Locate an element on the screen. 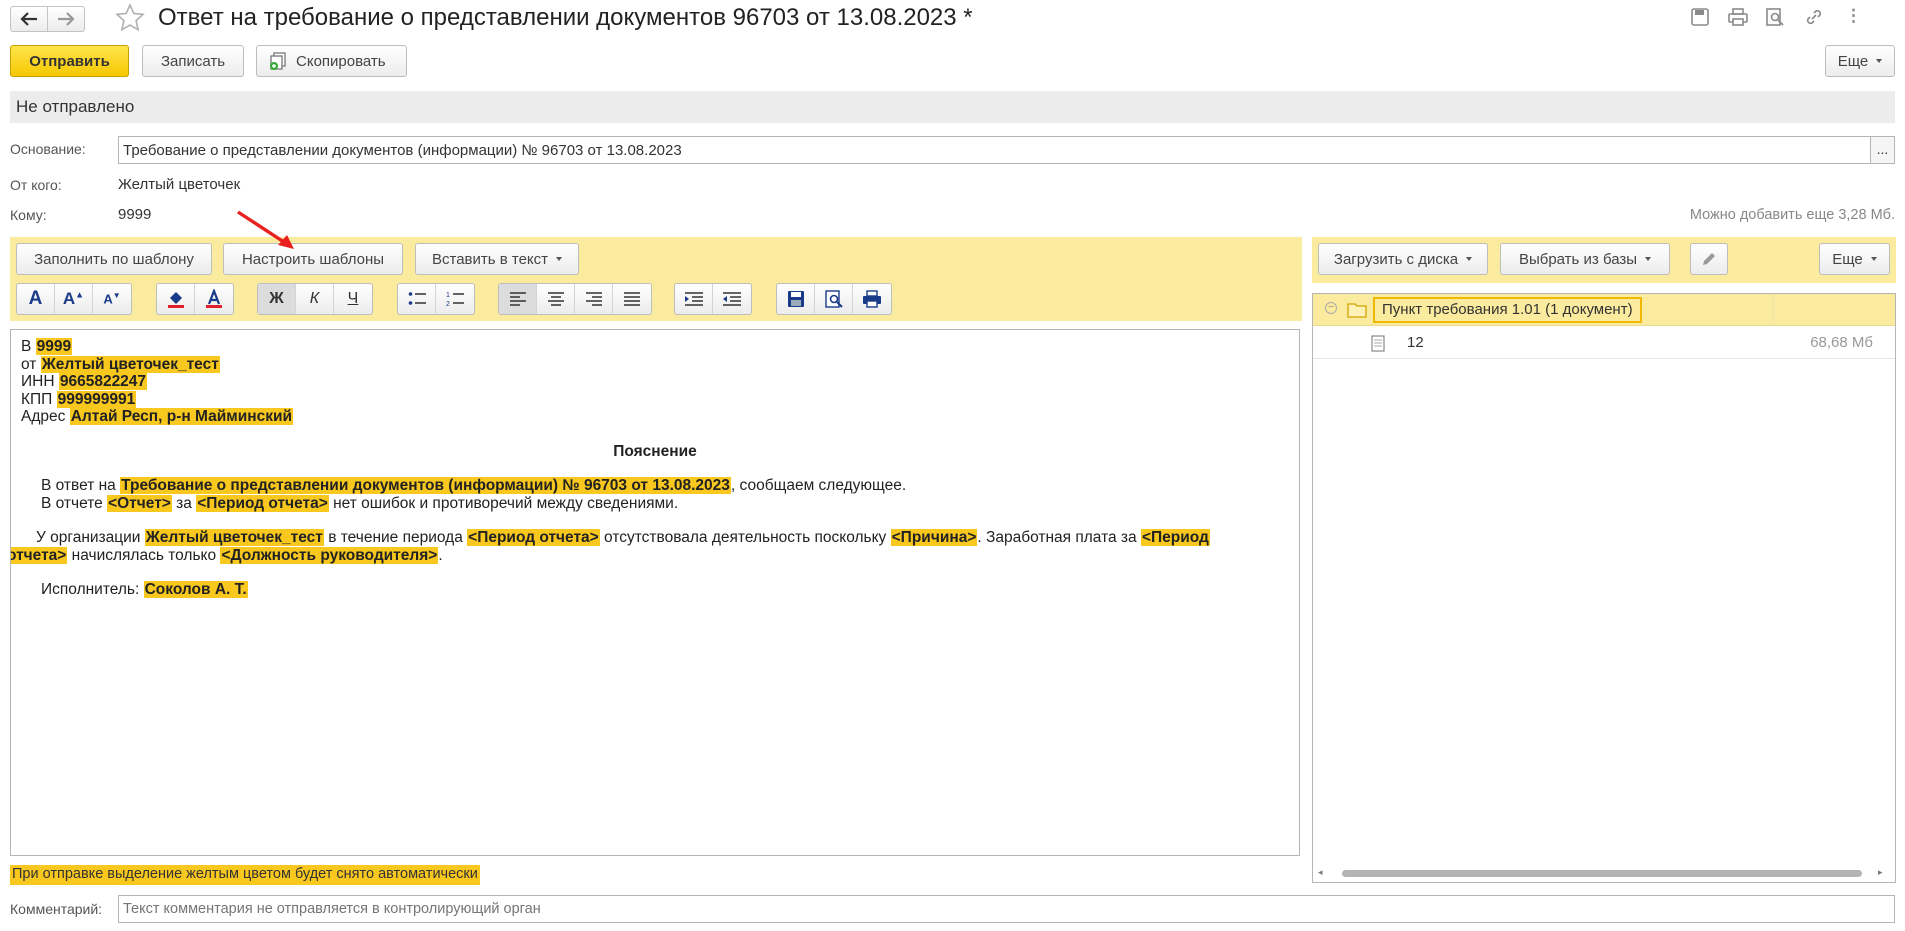 This screenshot has width=1905, height=931. align-left-icon is located at coordinates (517, 299).